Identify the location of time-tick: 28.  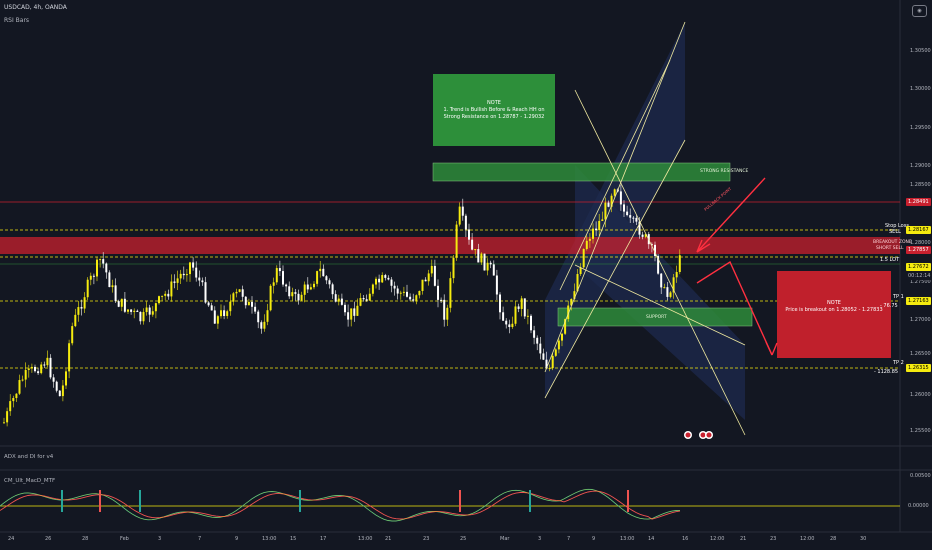
(85, 539).